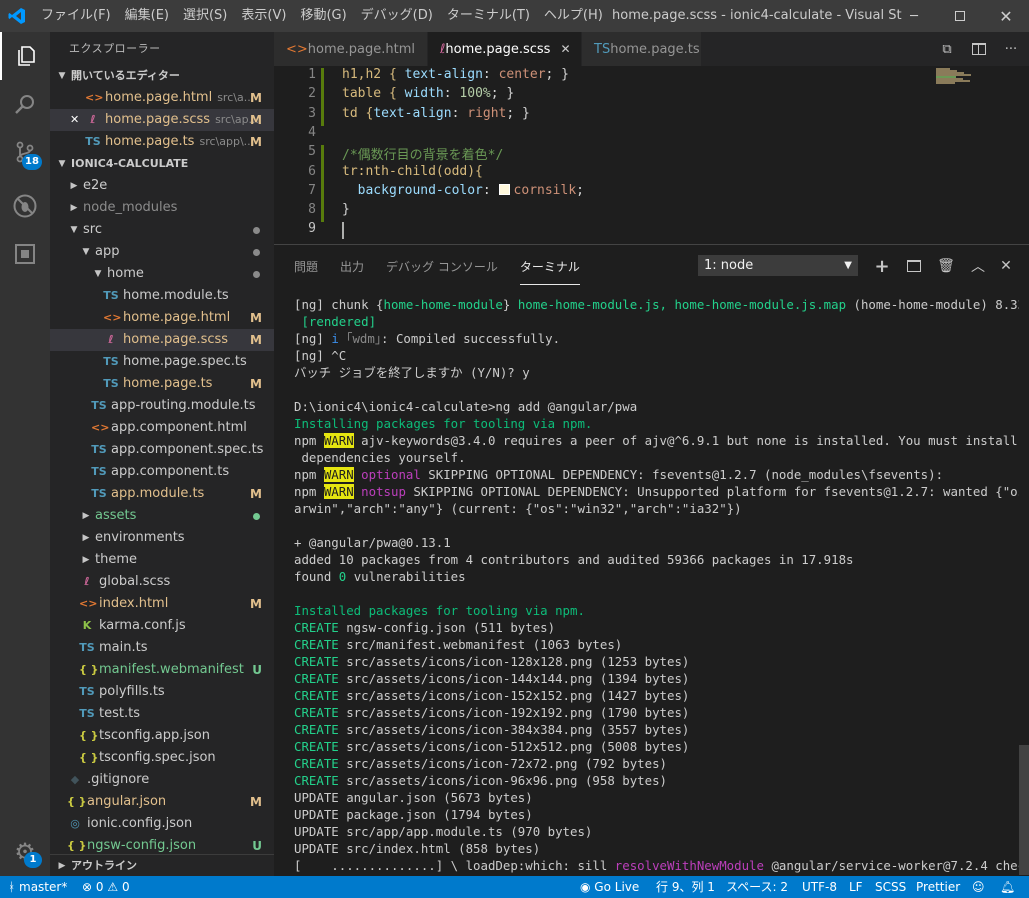 This screenshot has width=1029, height=898. What do you see at coordinates (914, 266) in the screenshot?
I see `split-terminal-button` at bounding box center [914, 266].